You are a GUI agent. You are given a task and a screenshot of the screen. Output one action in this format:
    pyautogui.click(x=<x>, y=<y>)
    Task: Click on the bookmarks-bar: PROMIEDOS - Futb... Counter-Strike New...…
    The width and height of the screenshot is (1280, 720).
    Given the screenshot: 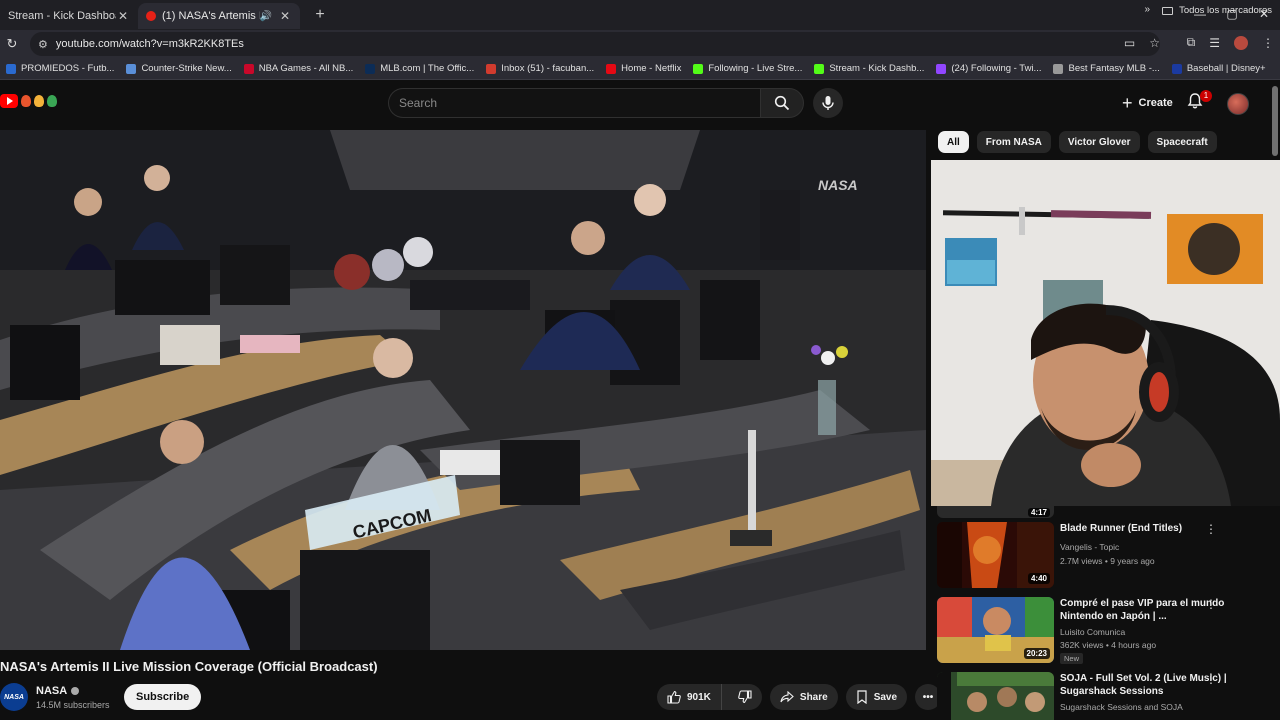 What is the action you would take?
    pyautogui.click(x=640, y=69)
    